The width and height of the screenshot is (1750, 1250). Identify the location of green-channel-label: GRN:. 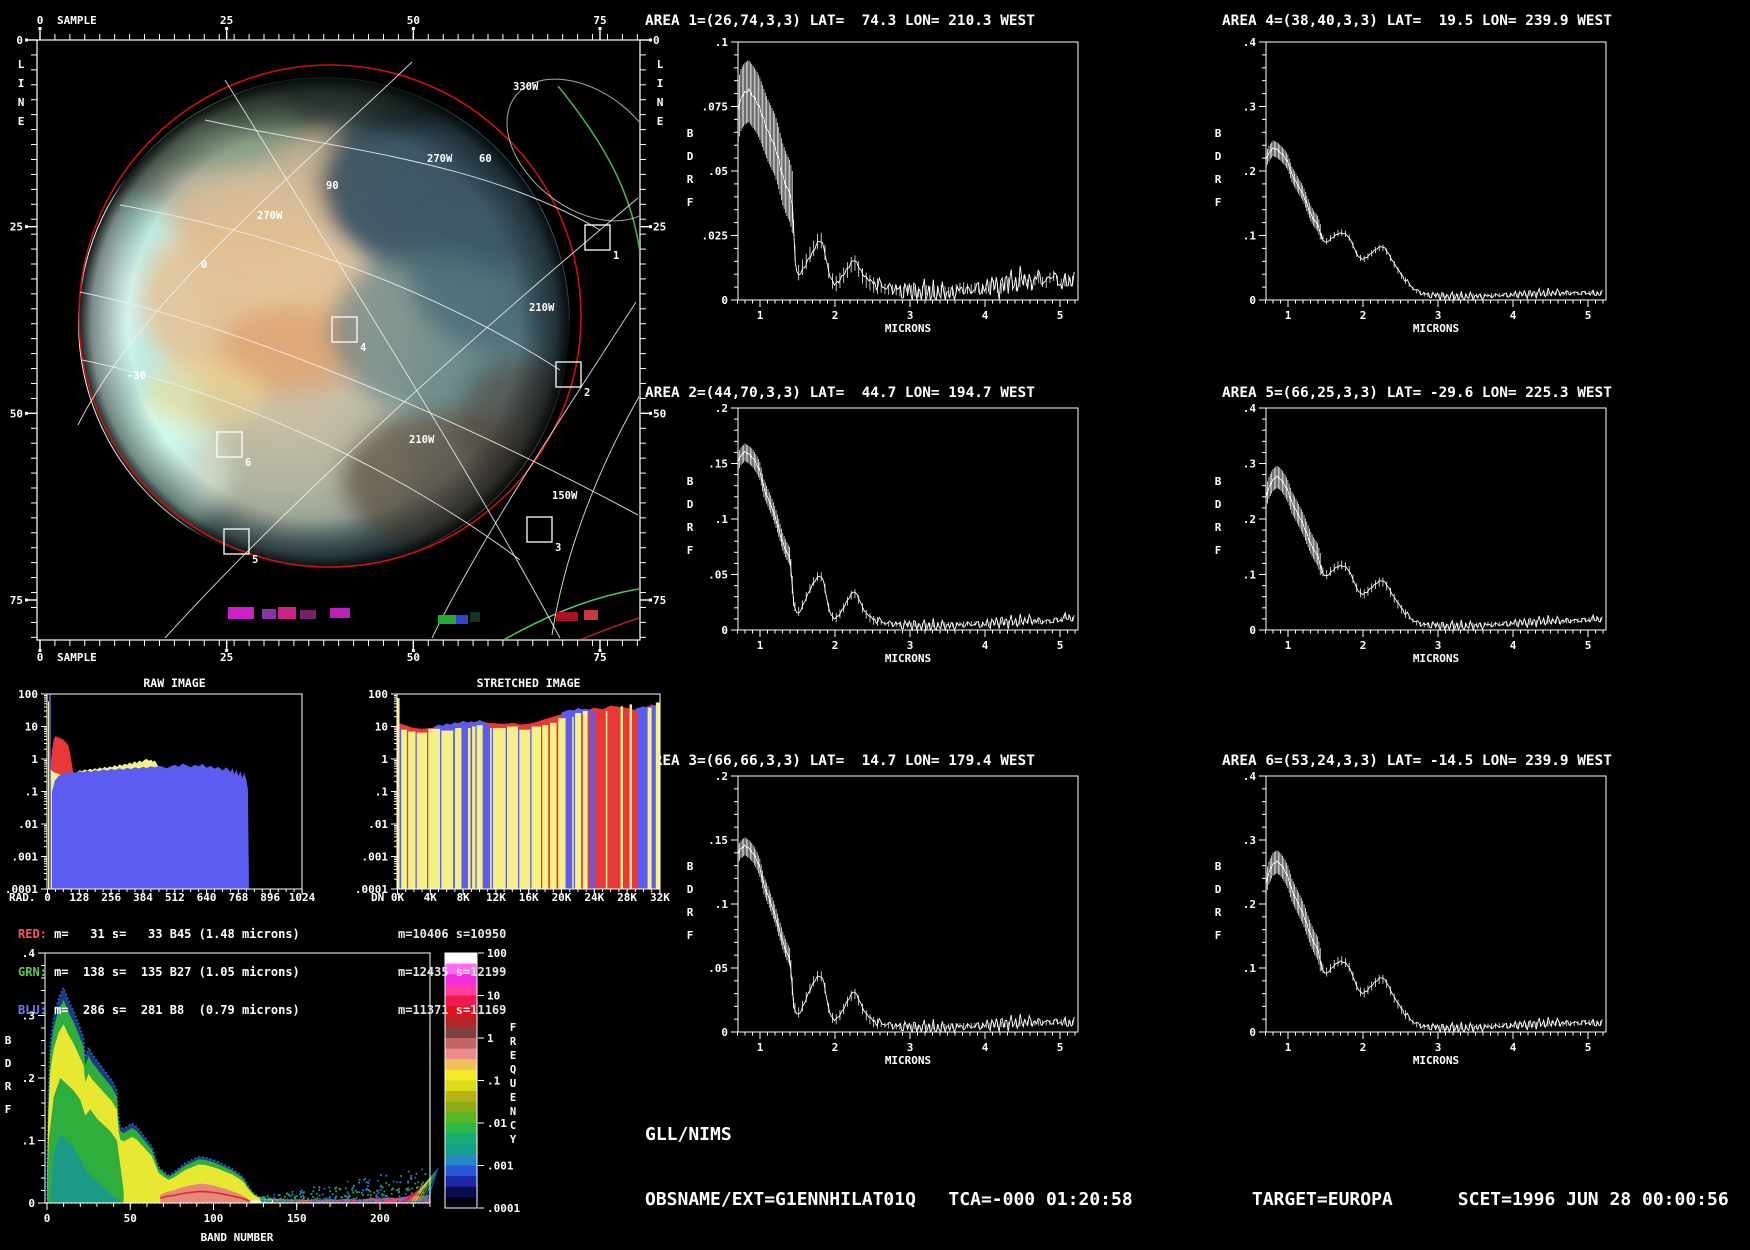
(32, 971).